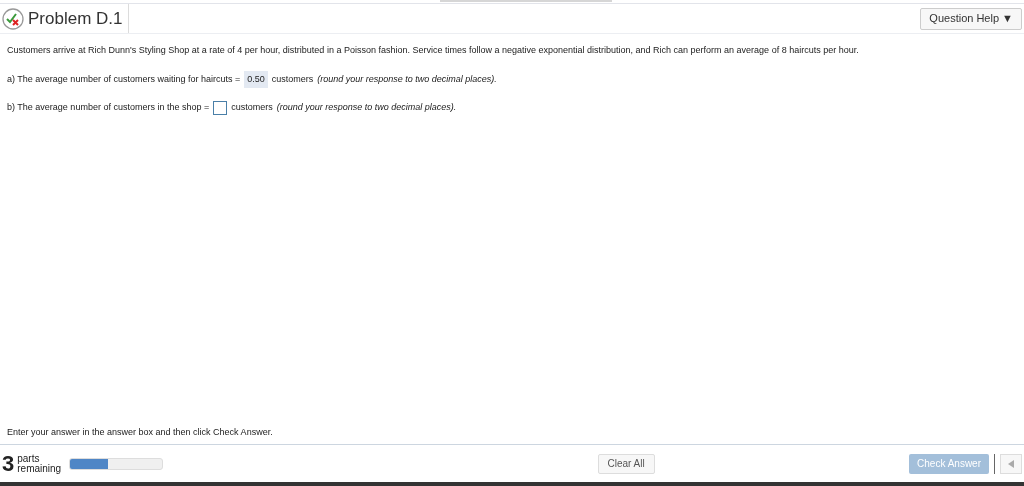 Image resolution: width=1024 pixels, height=486 pixels. I want to click on question-text: b) The average number of customers in the shop =, so click(108, 108).